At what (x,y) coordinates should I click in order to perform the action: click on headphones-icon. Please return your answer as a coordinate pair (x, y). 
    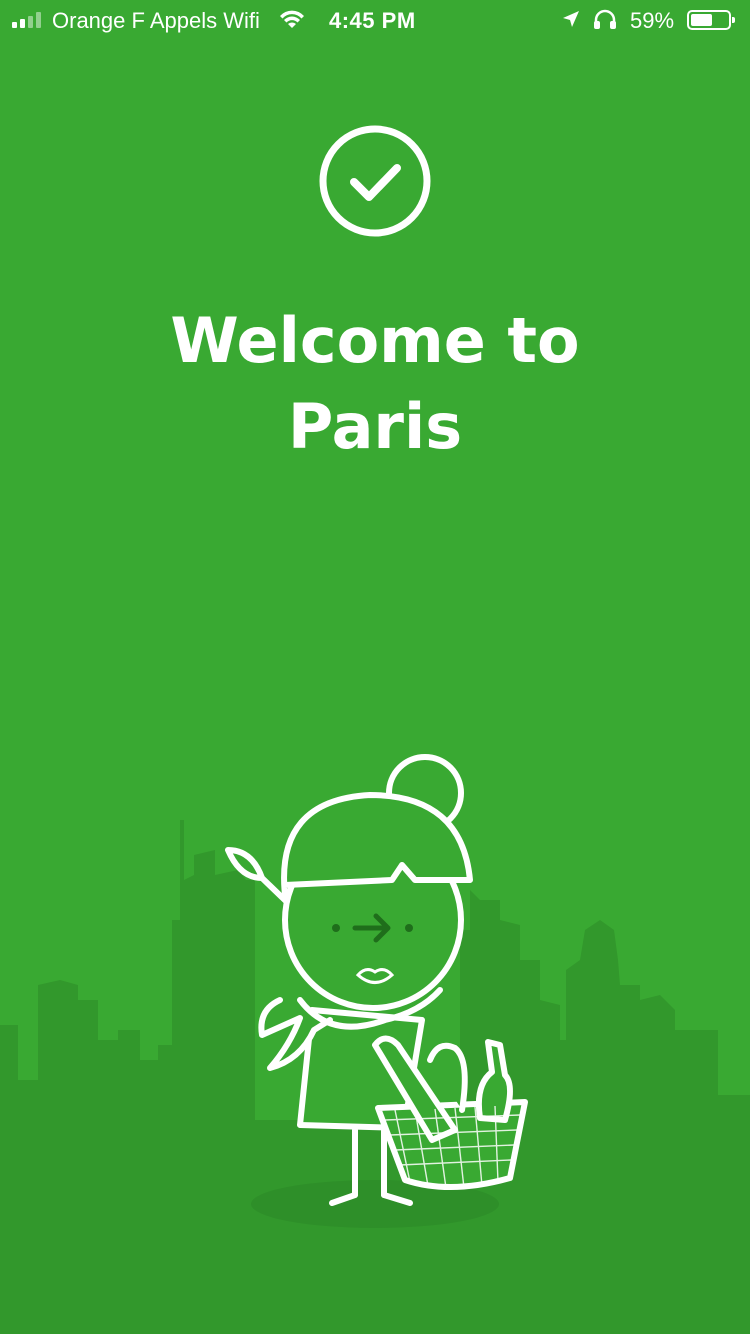
    Looking at the image, I should click on (605, 19).